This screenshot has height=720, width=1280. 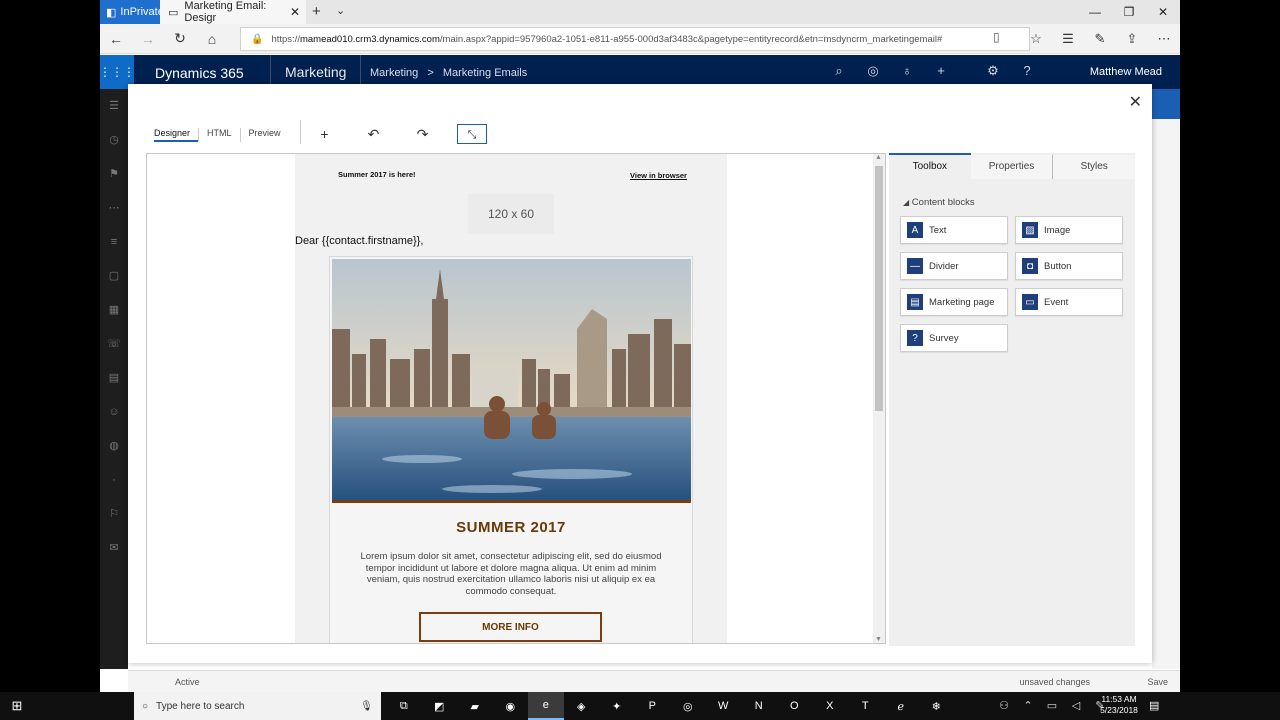 What do you see at coordinates (830, 706) in the screenshot?
I see `excel-icon: X` at bounding box center [830, 706].